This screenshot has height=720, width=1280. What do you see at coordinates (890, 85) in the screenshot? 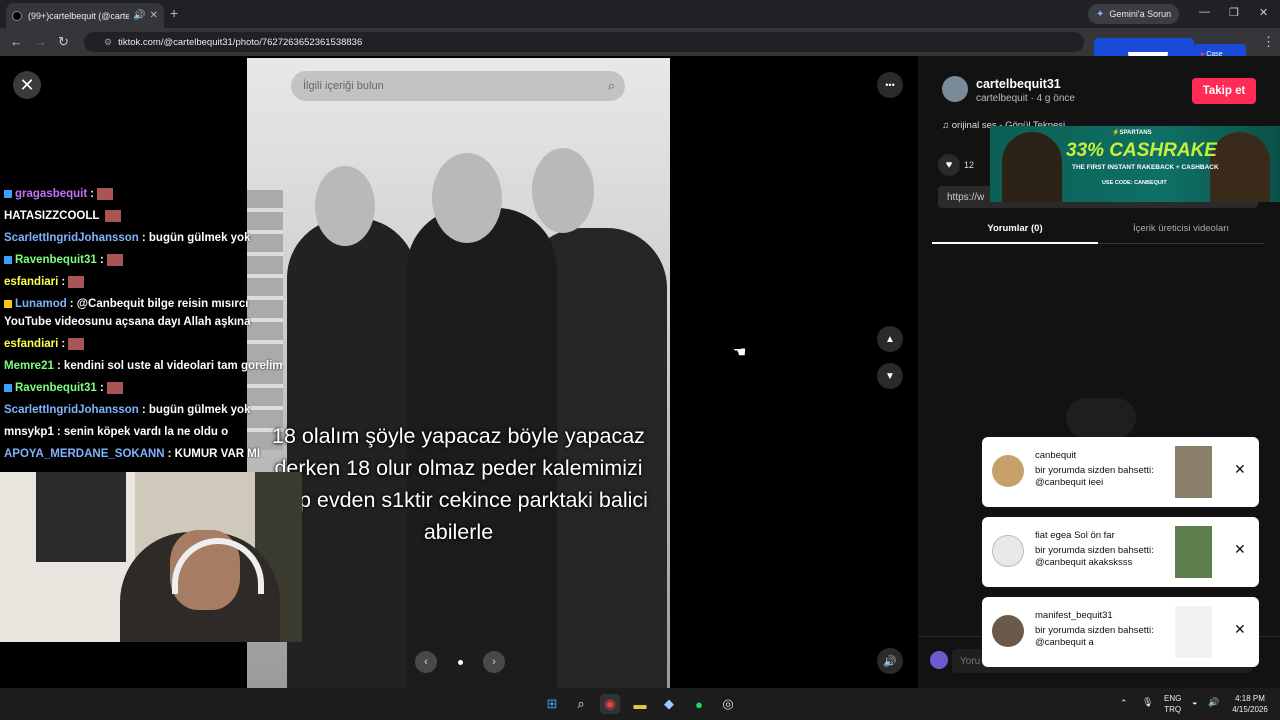
I see `more-options-button: •••` at bounding box center [890, 85].